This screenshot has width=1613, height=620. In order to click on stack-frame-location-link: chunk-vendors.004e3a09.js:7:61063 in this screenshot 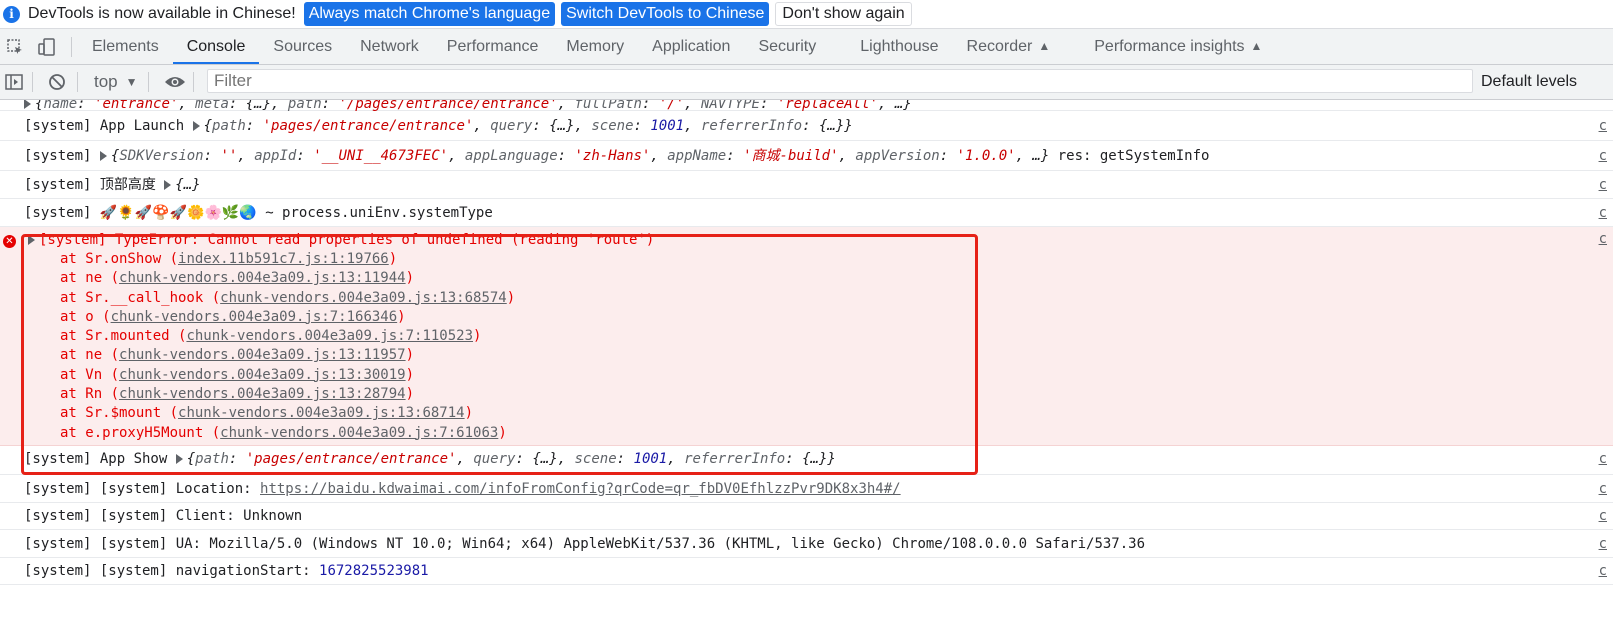, I will do `click(359, 433)`.